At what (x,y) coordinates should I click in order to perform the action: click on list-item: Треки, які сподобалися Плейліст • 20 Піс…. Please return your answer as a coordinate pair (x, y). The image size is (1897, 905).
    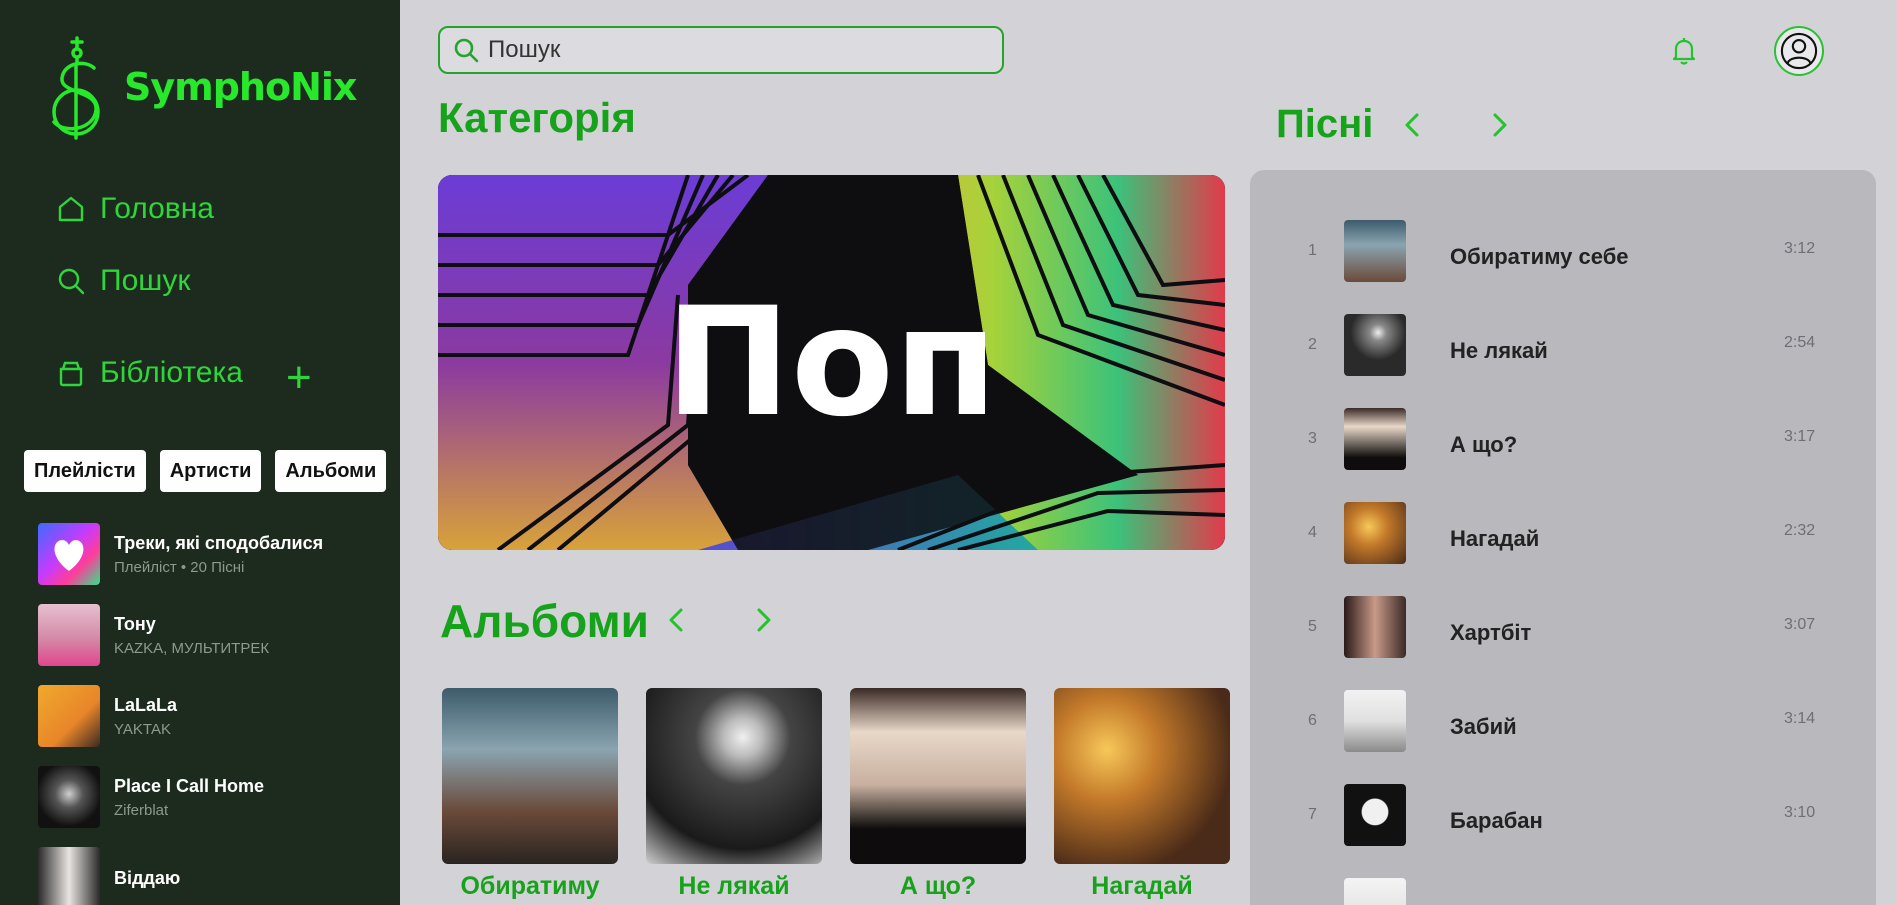
    Looking at the image, I should click on (213, 554).